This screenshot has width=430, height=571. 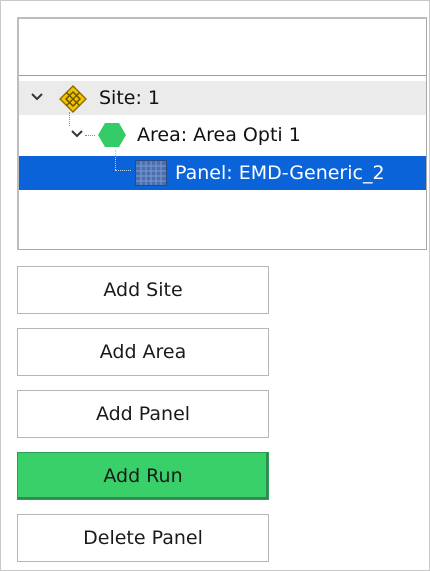 What do you see at coordinates (280, 173) in the screenshot?
I see `tree-node-panel-label: Panel: EMD-Generic_2` at bounding box center [280, 173].